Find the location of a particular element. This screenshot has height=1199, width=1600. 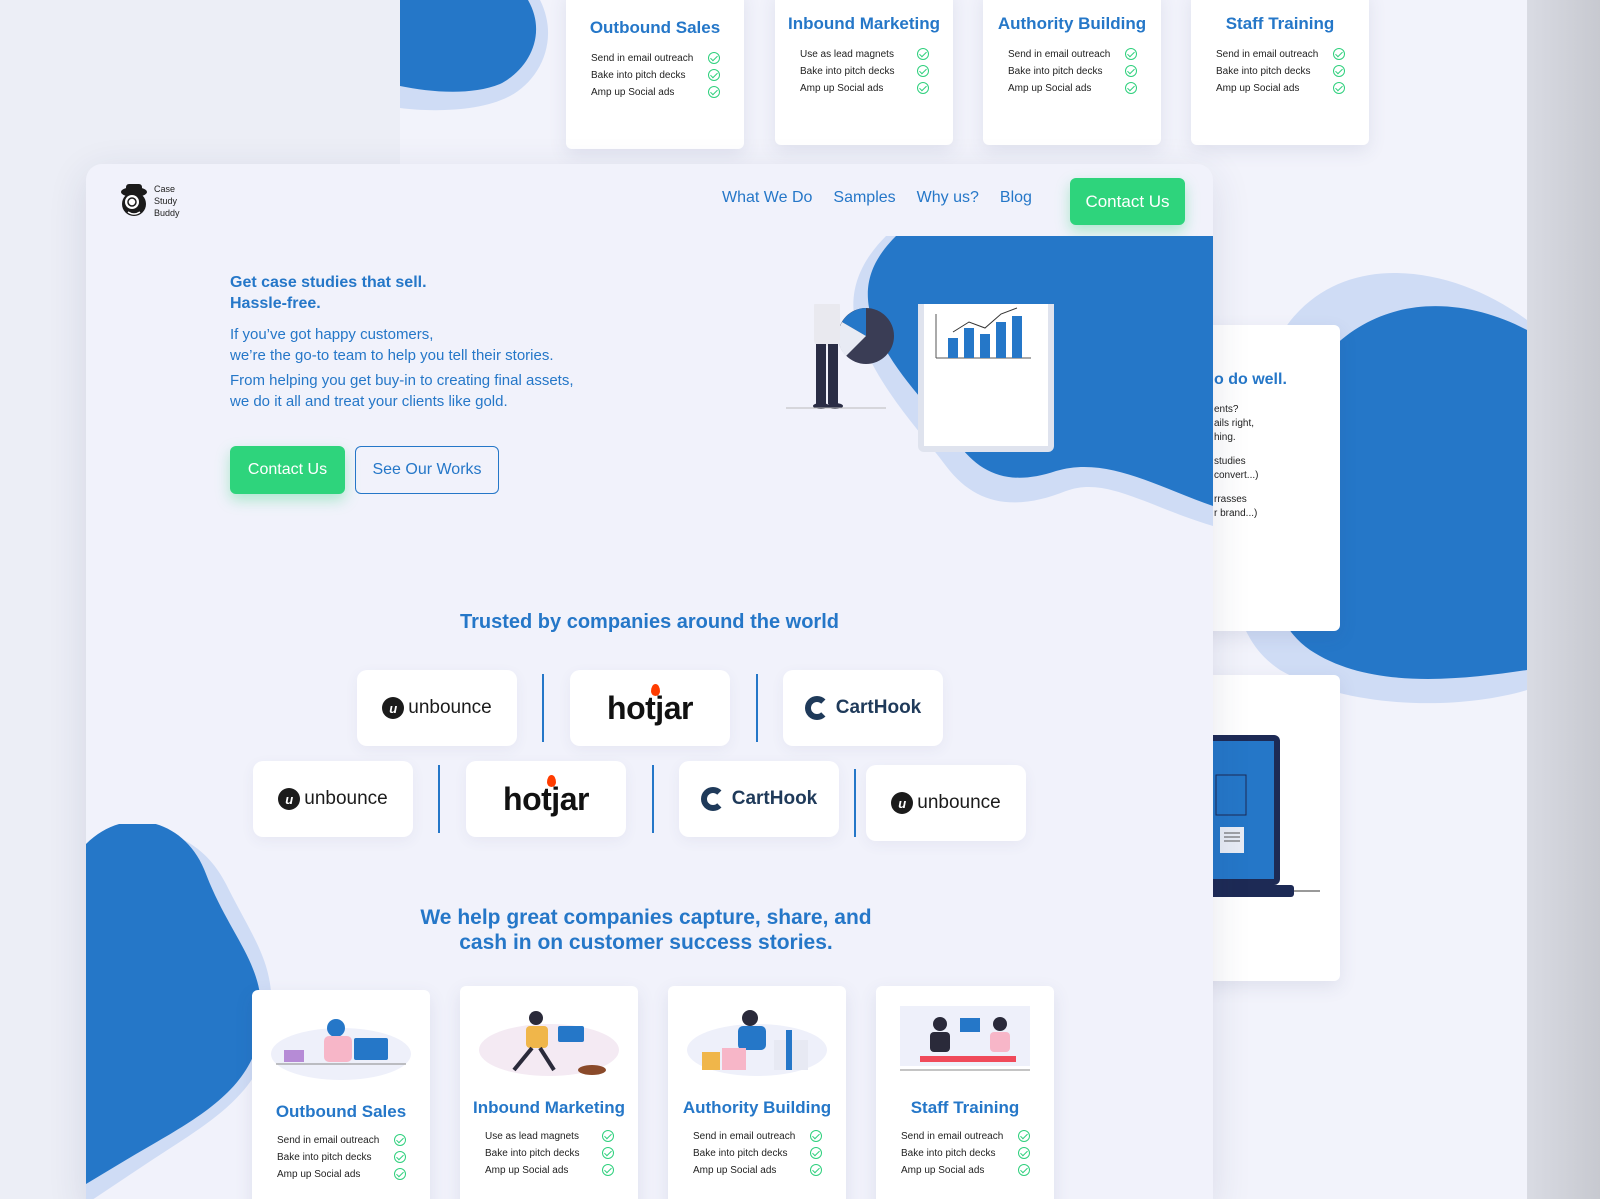

carthook-wordmark: CartHook is located at coordinates (758, 799).